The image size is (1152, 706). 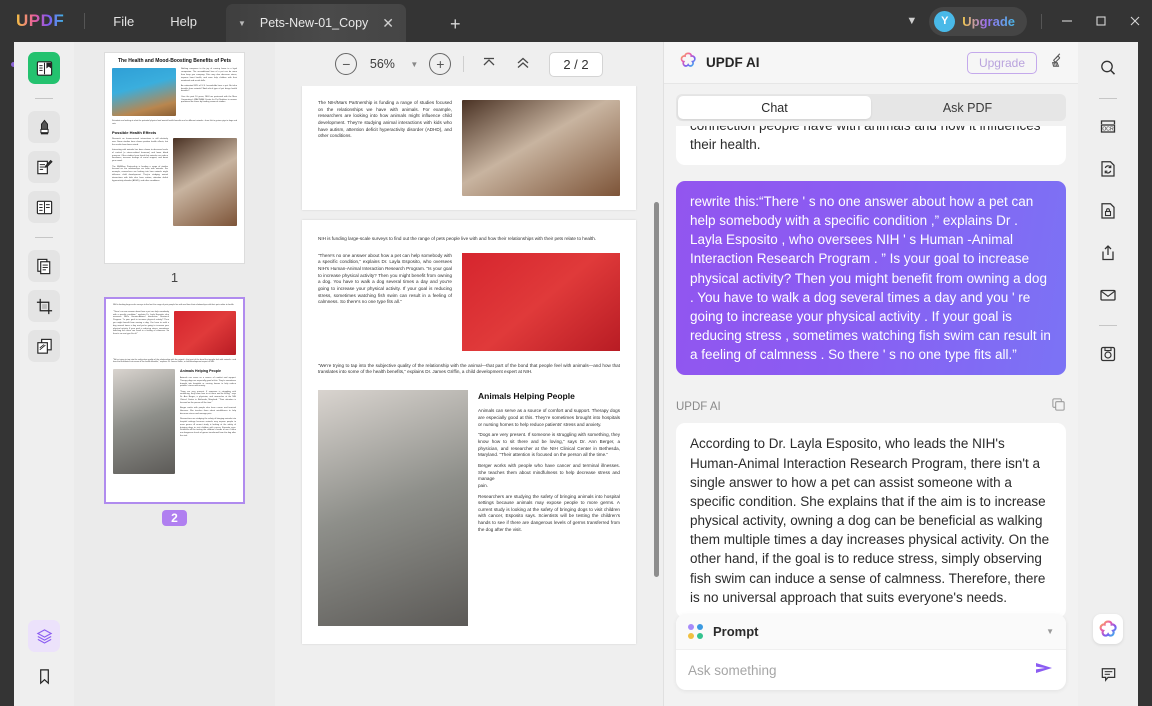 What do you see at coordinates (464, 64) in the screenshot?
I see `toolbar-divider` at bounding box center [464, 64].